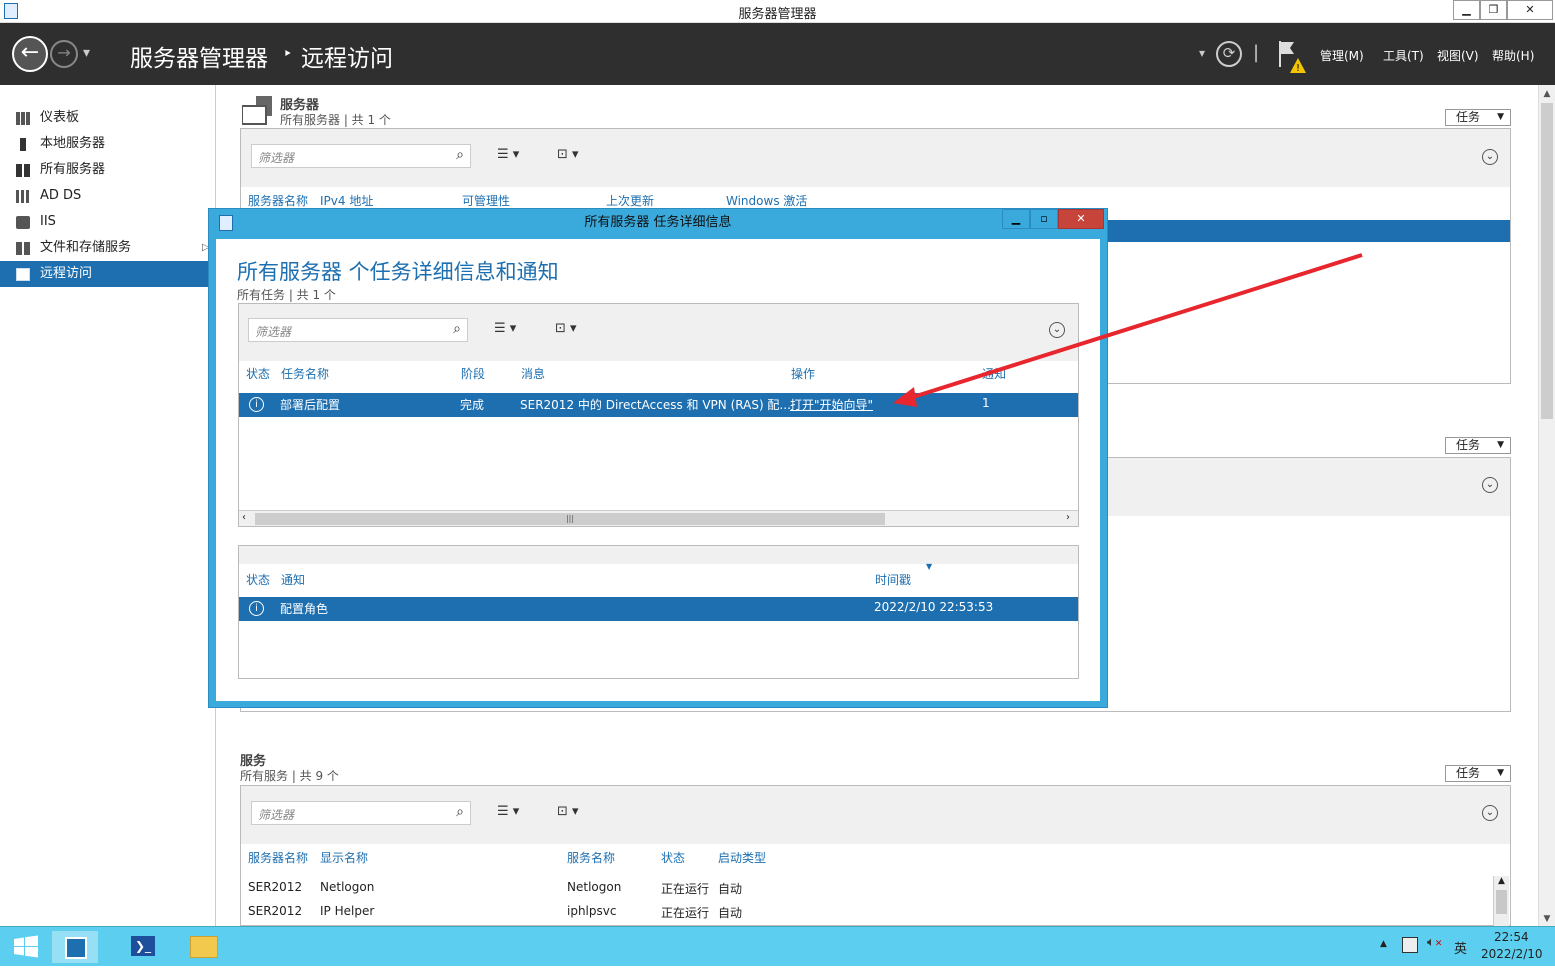 This screenshot has width=1555, height=970. Describe the element at coordinates (25, 947) in the screenshot. I see `start-windows-icon` at that location.